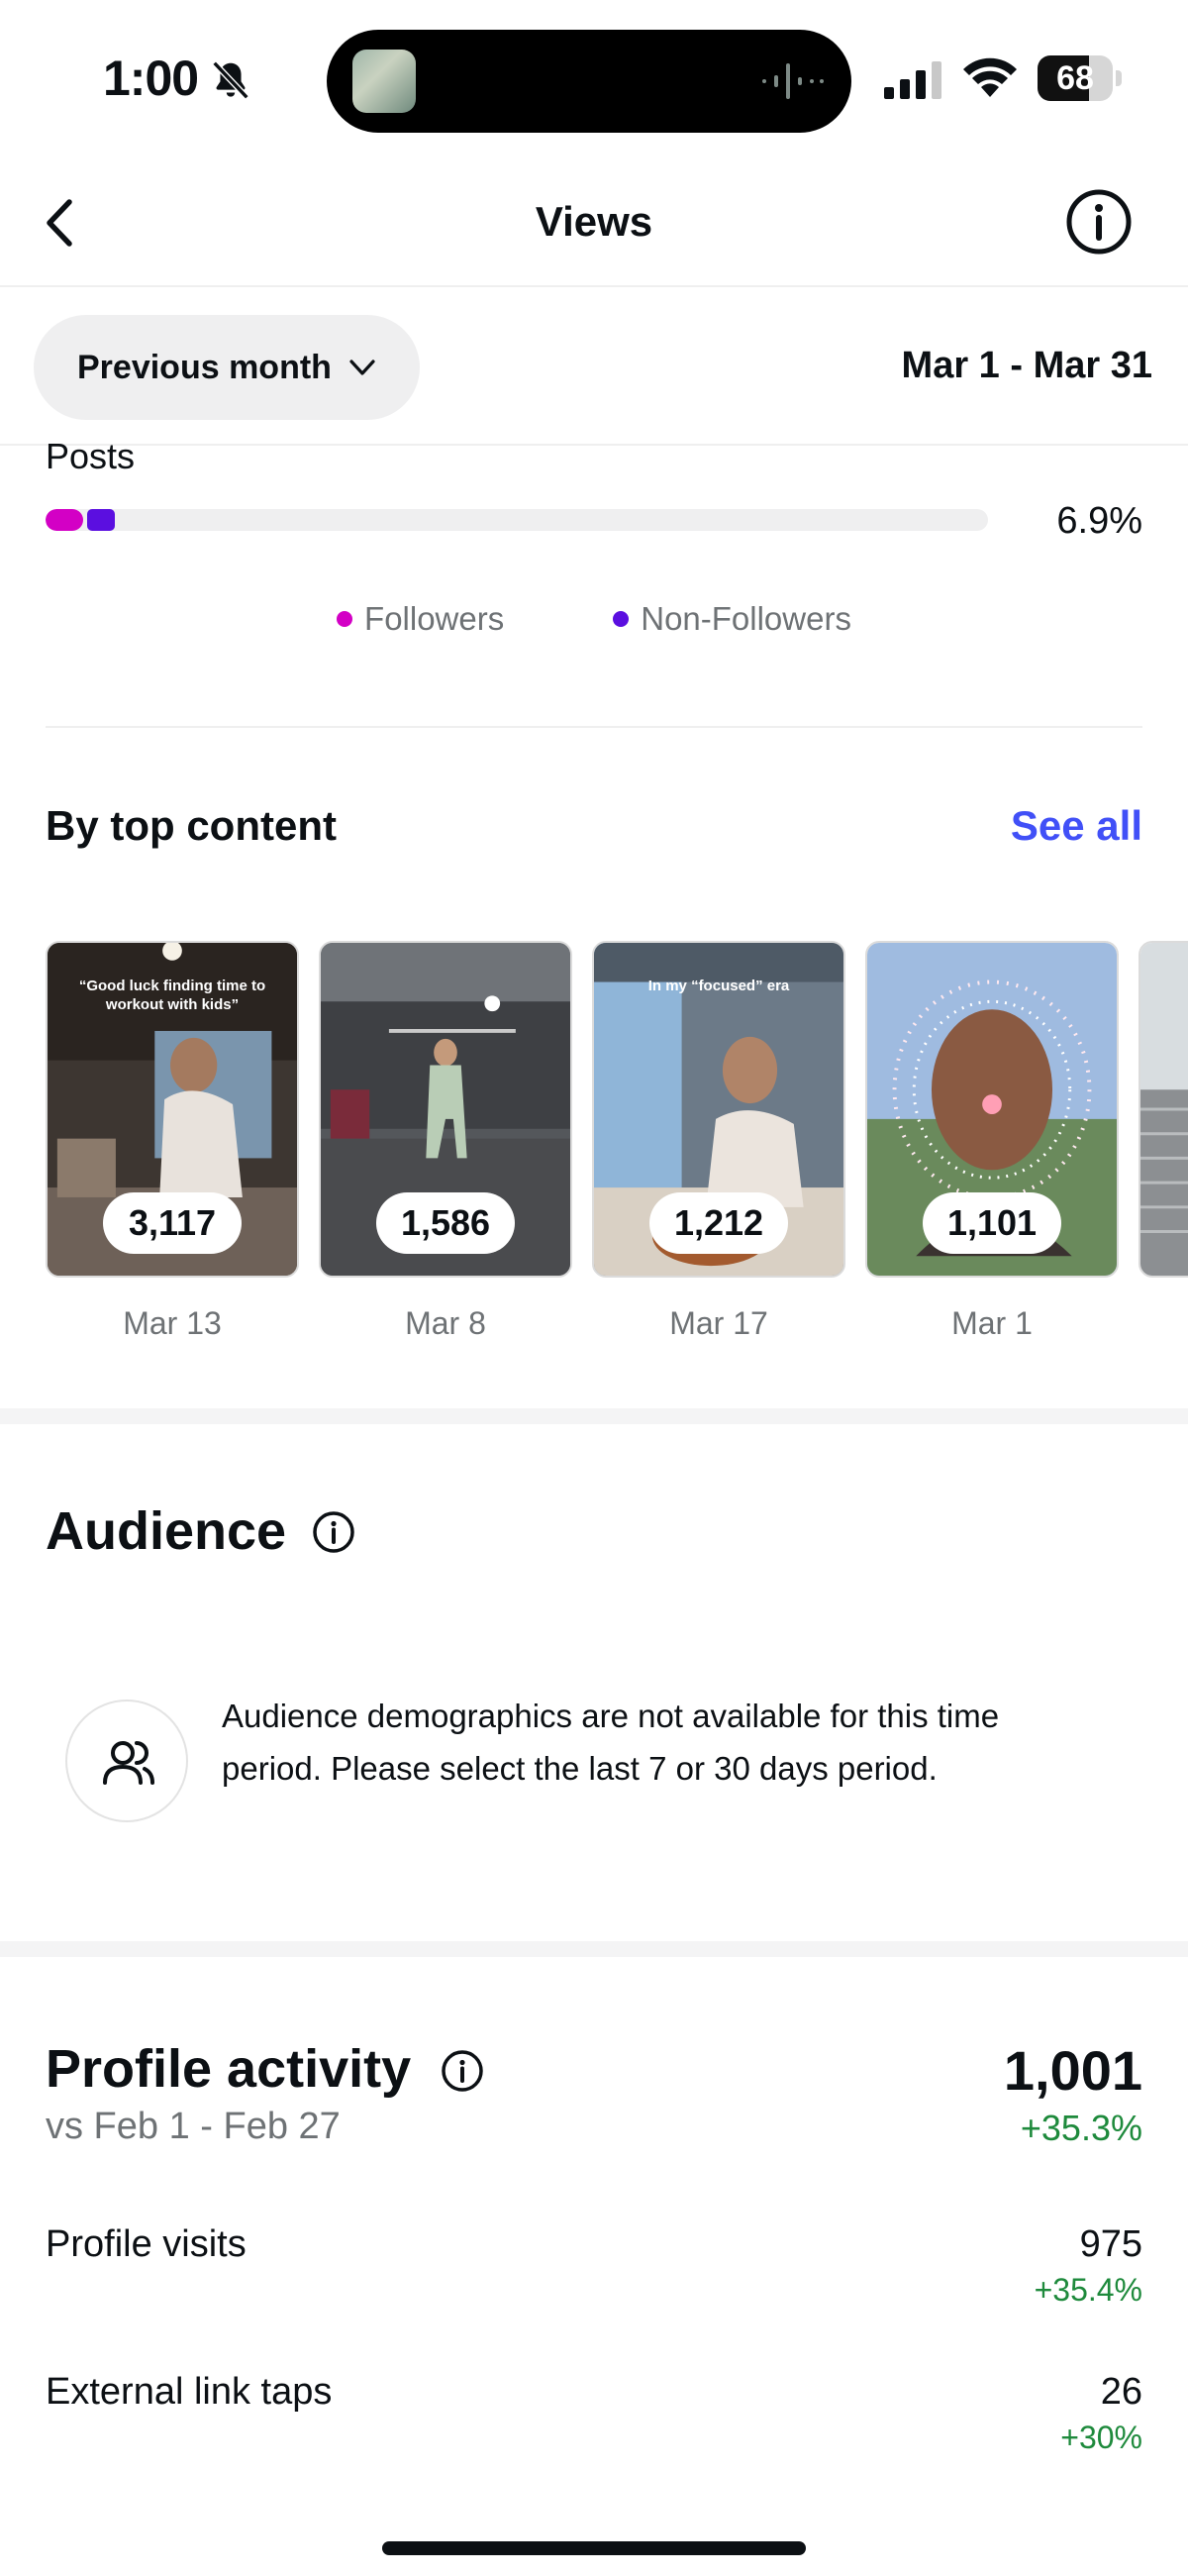  Describe the element at coordinates (362, 367) in the screenshot. I see `chevron-down-icon` at that location.